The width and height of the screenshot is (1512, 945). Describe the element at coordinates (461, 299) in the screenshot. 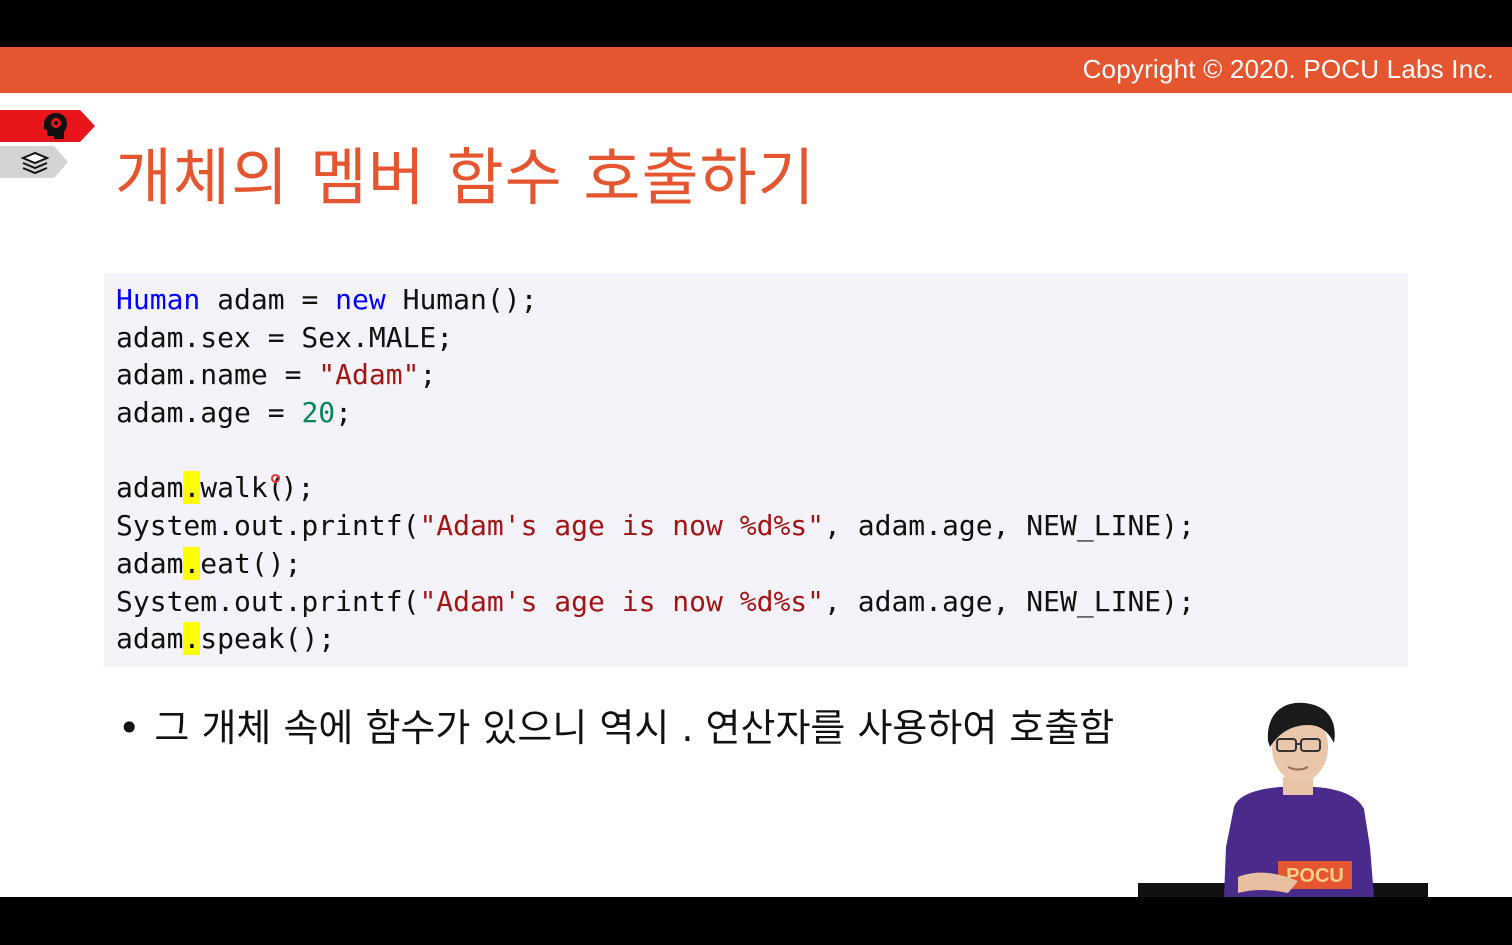

I see `code-text: Human();` at that location.